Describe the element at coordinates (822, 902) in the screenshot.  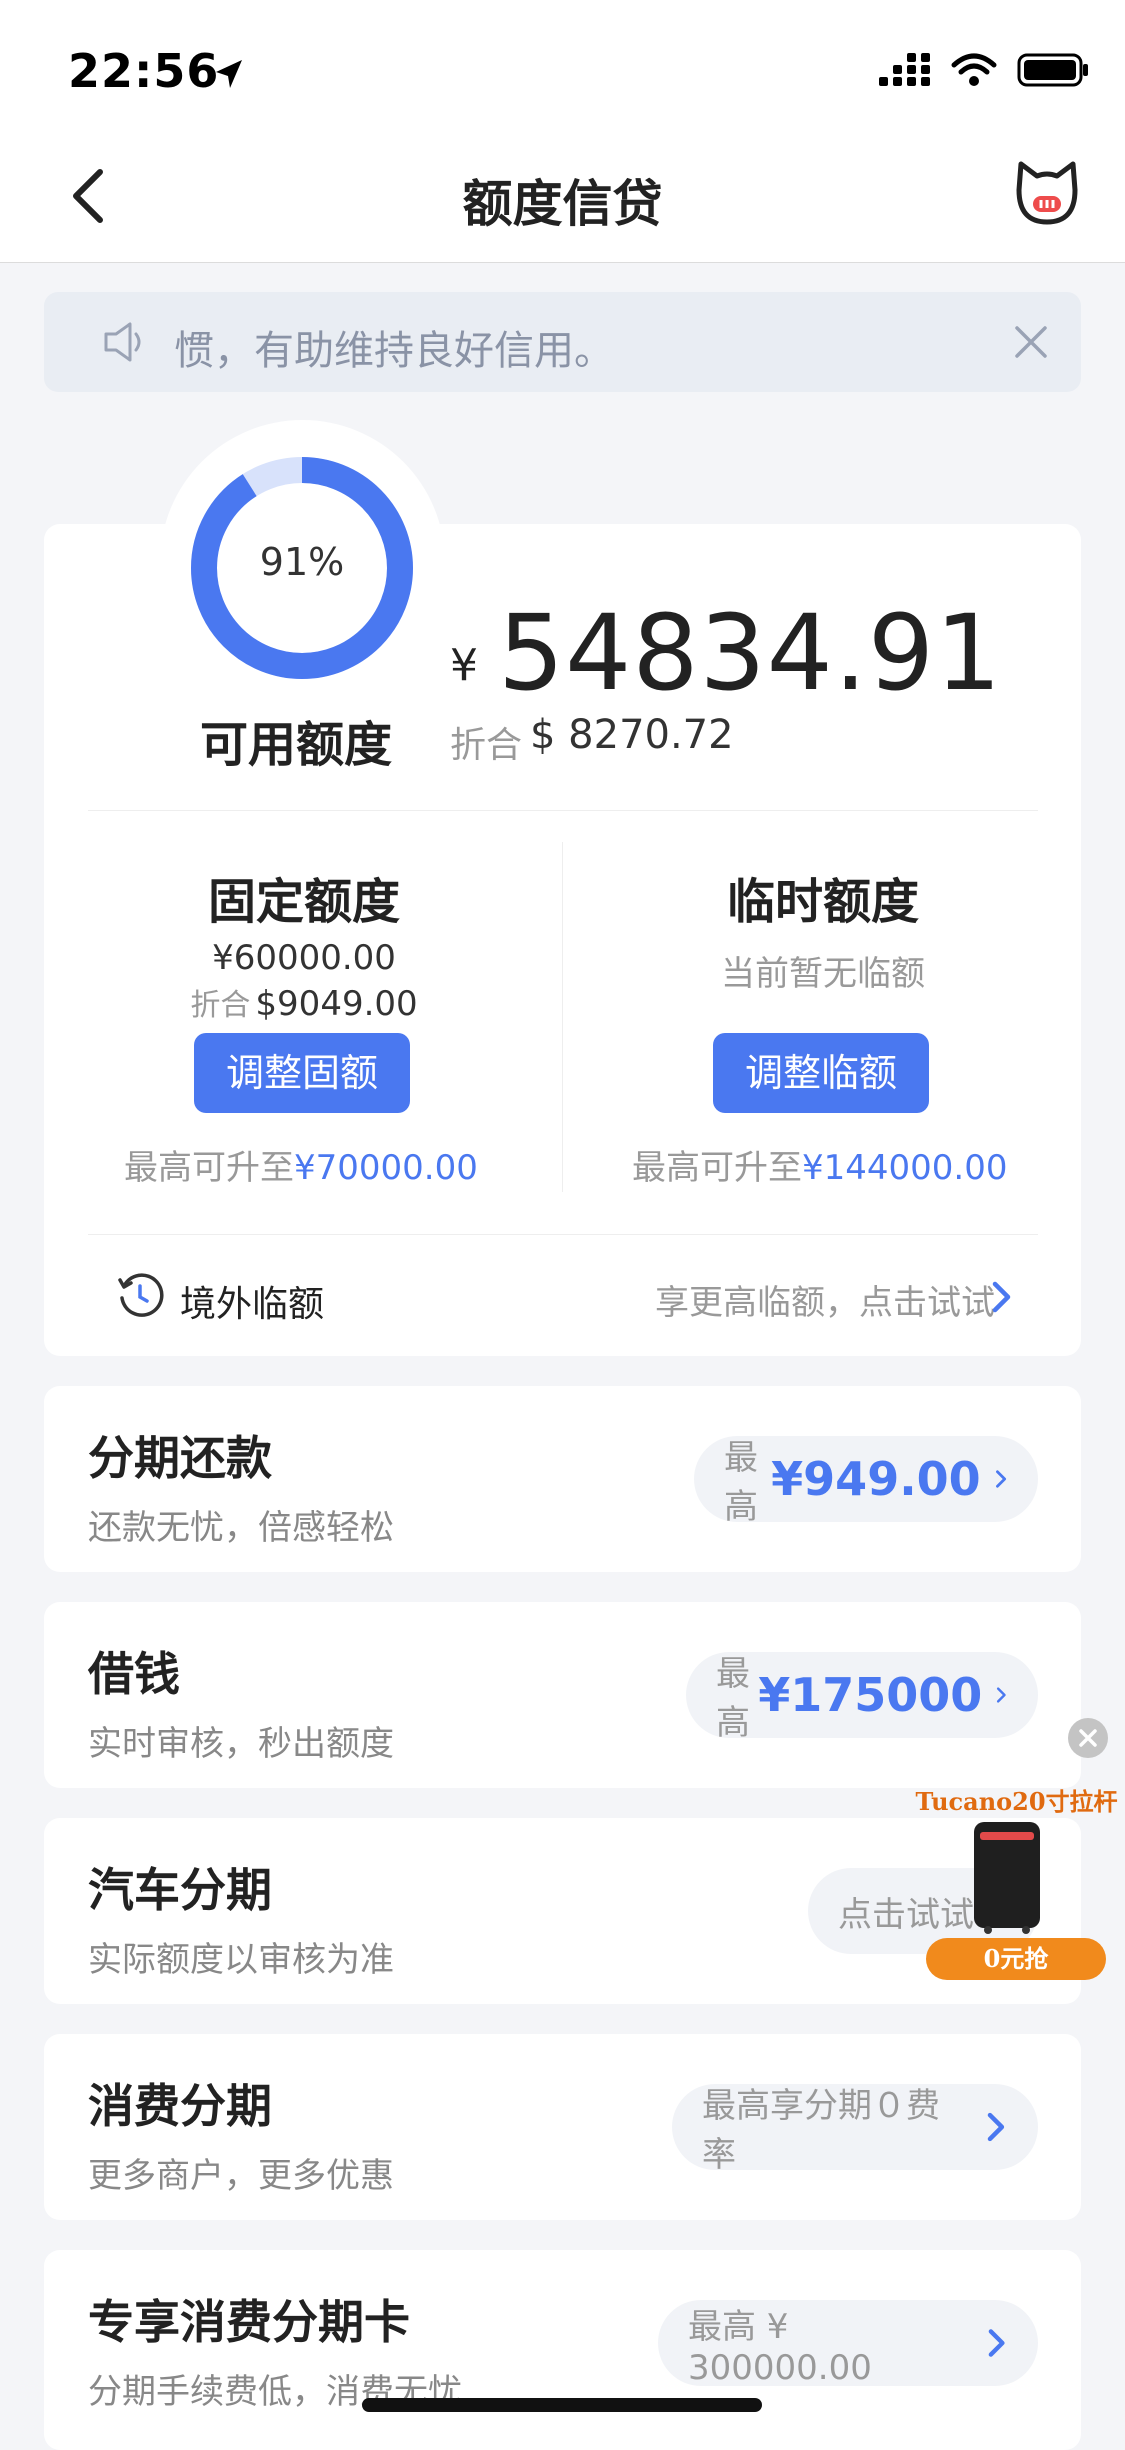
I see `temp-credit-title: 临时额度` at that location.